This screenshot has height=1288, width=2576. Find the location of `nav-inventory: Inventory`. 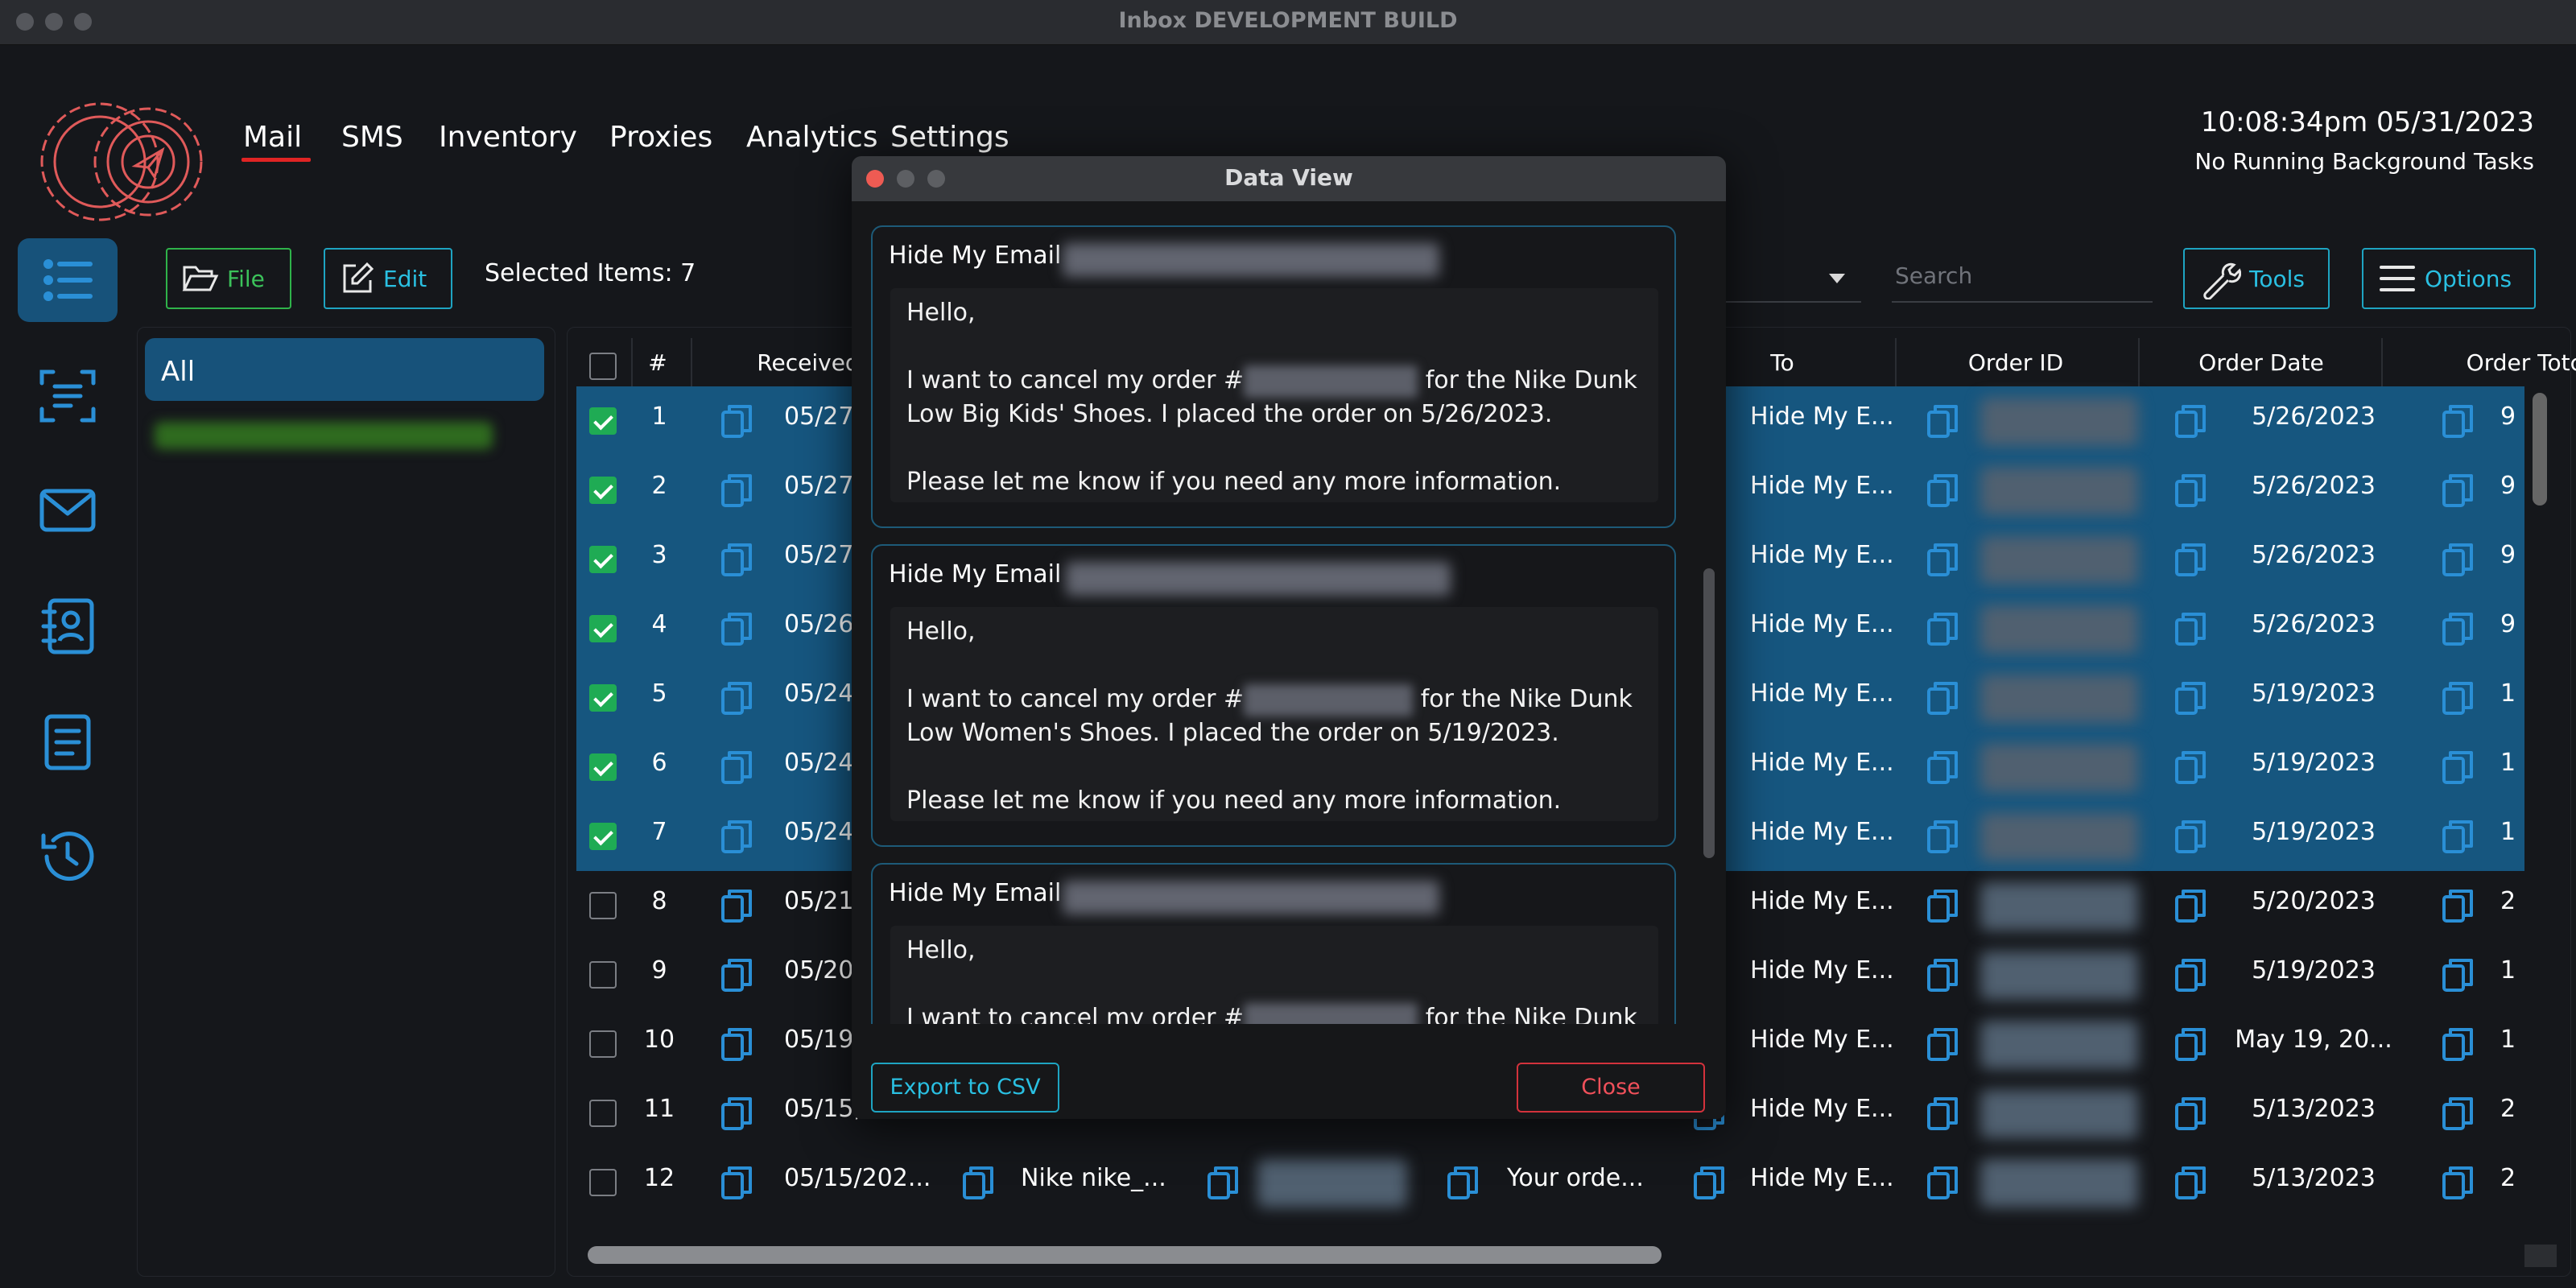

nav-inventory: Inventory is located at coordinates (508, 137).